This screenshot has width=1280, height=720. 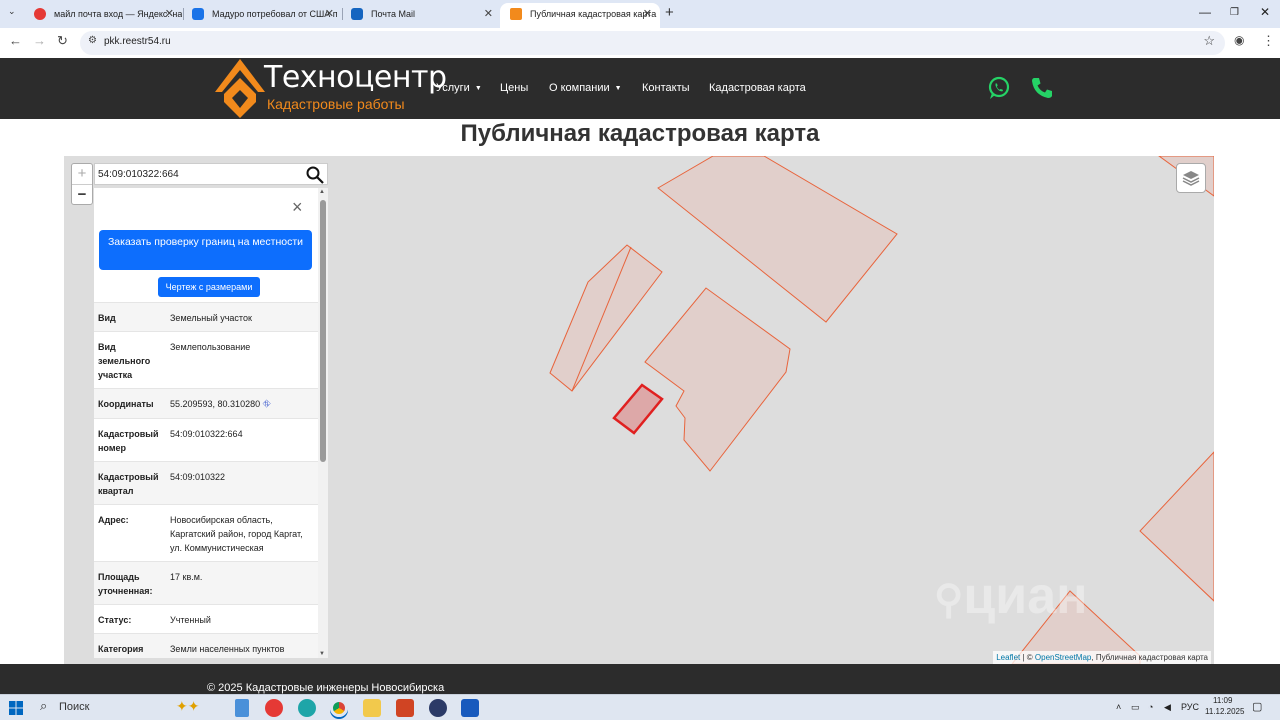 I want to click on footer-copyright: © 2025 Кадастровые инженеры Новосибирска, so click(x=326, y=688).